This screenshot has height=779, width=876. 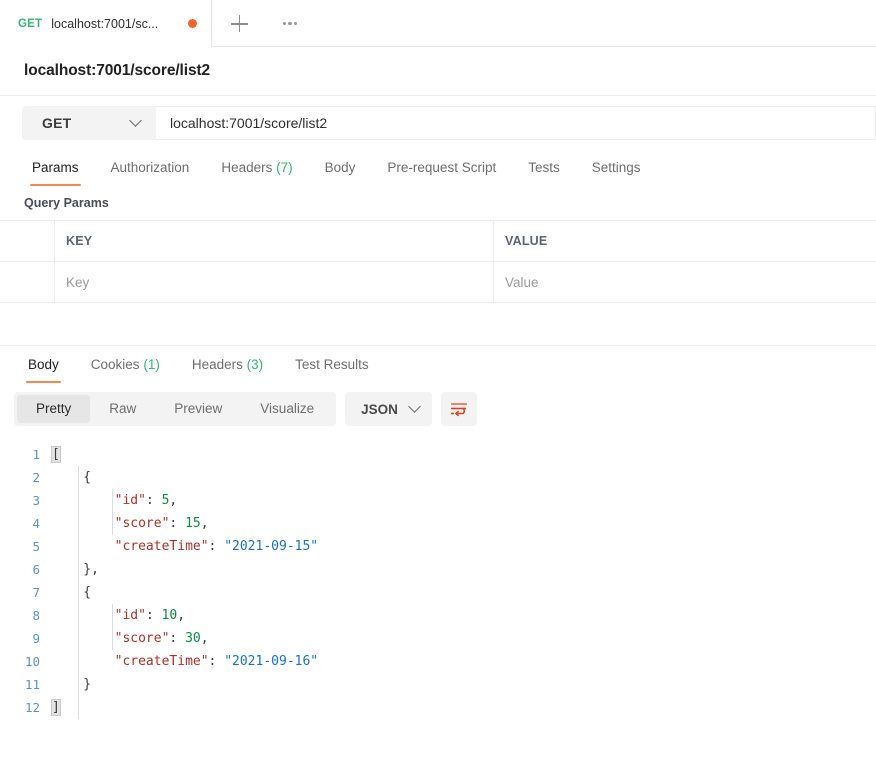 What do you see at coordinates (72, 684) in the screenshot?
I see `code-token: }` at bounding box center [72, 684].